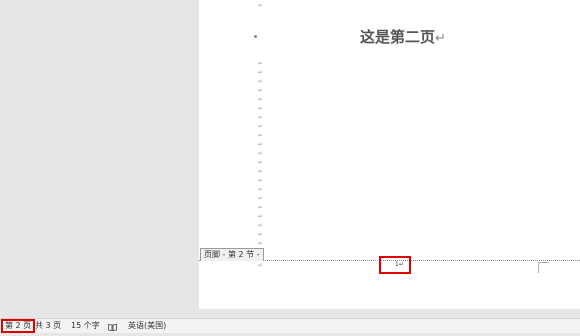 Image resolution: width=580 pixels, height=336 pixels. What do you see at coordinates (543, 267) in the screenshot?
I see `margin-corner-mark` at bounding box center [543, 267].